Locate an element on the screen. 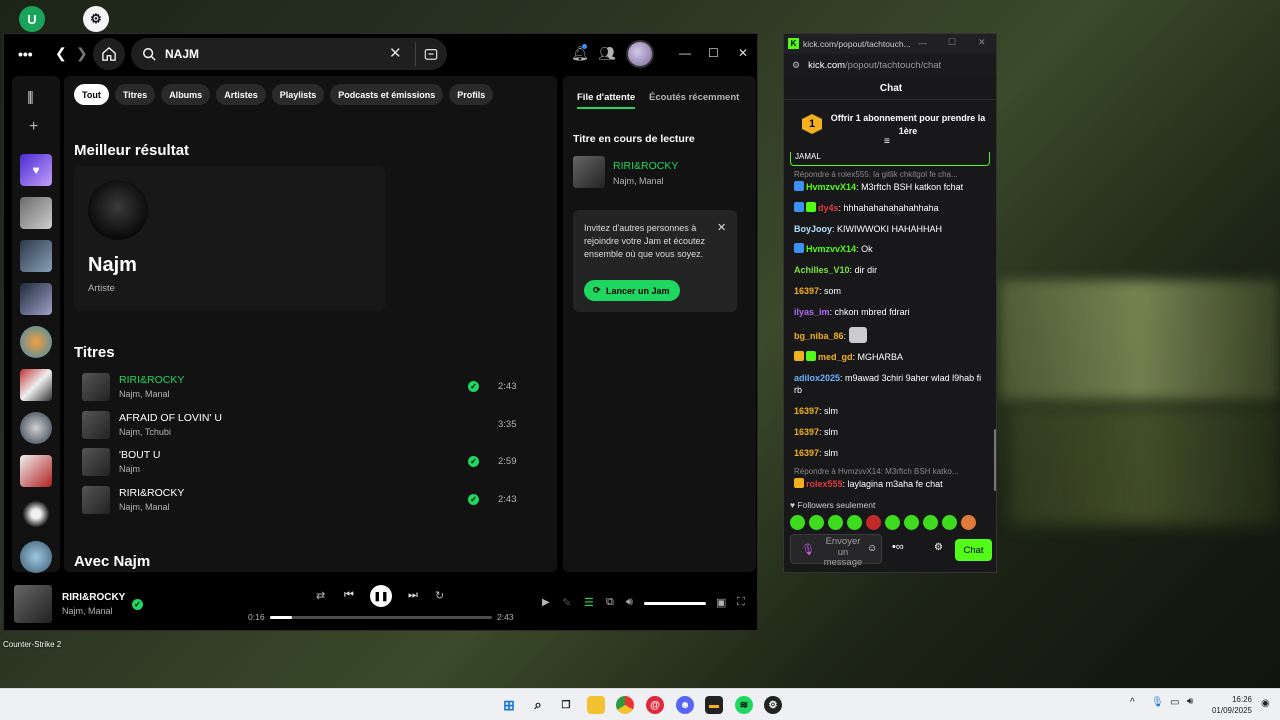 The image size is (1280, 720). chip-artistes: Artistes is located at coordinates (241, 94).